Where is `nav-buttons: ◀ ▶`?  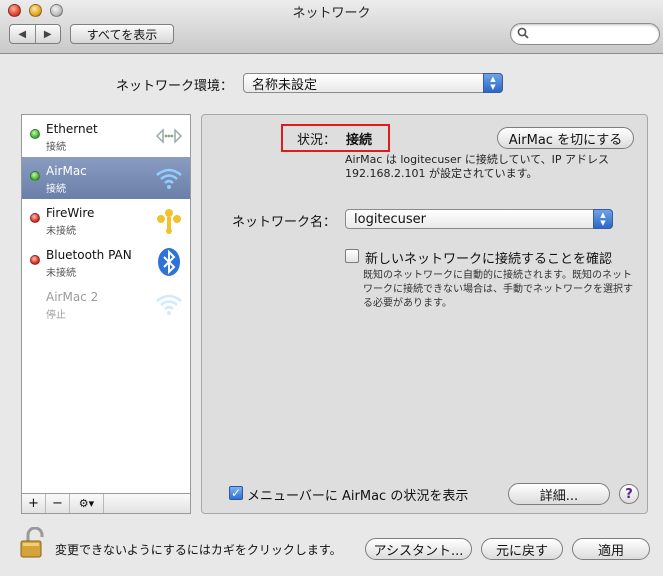 nav-buttons: ◀ ▶ is located at coordinates (35, 34).